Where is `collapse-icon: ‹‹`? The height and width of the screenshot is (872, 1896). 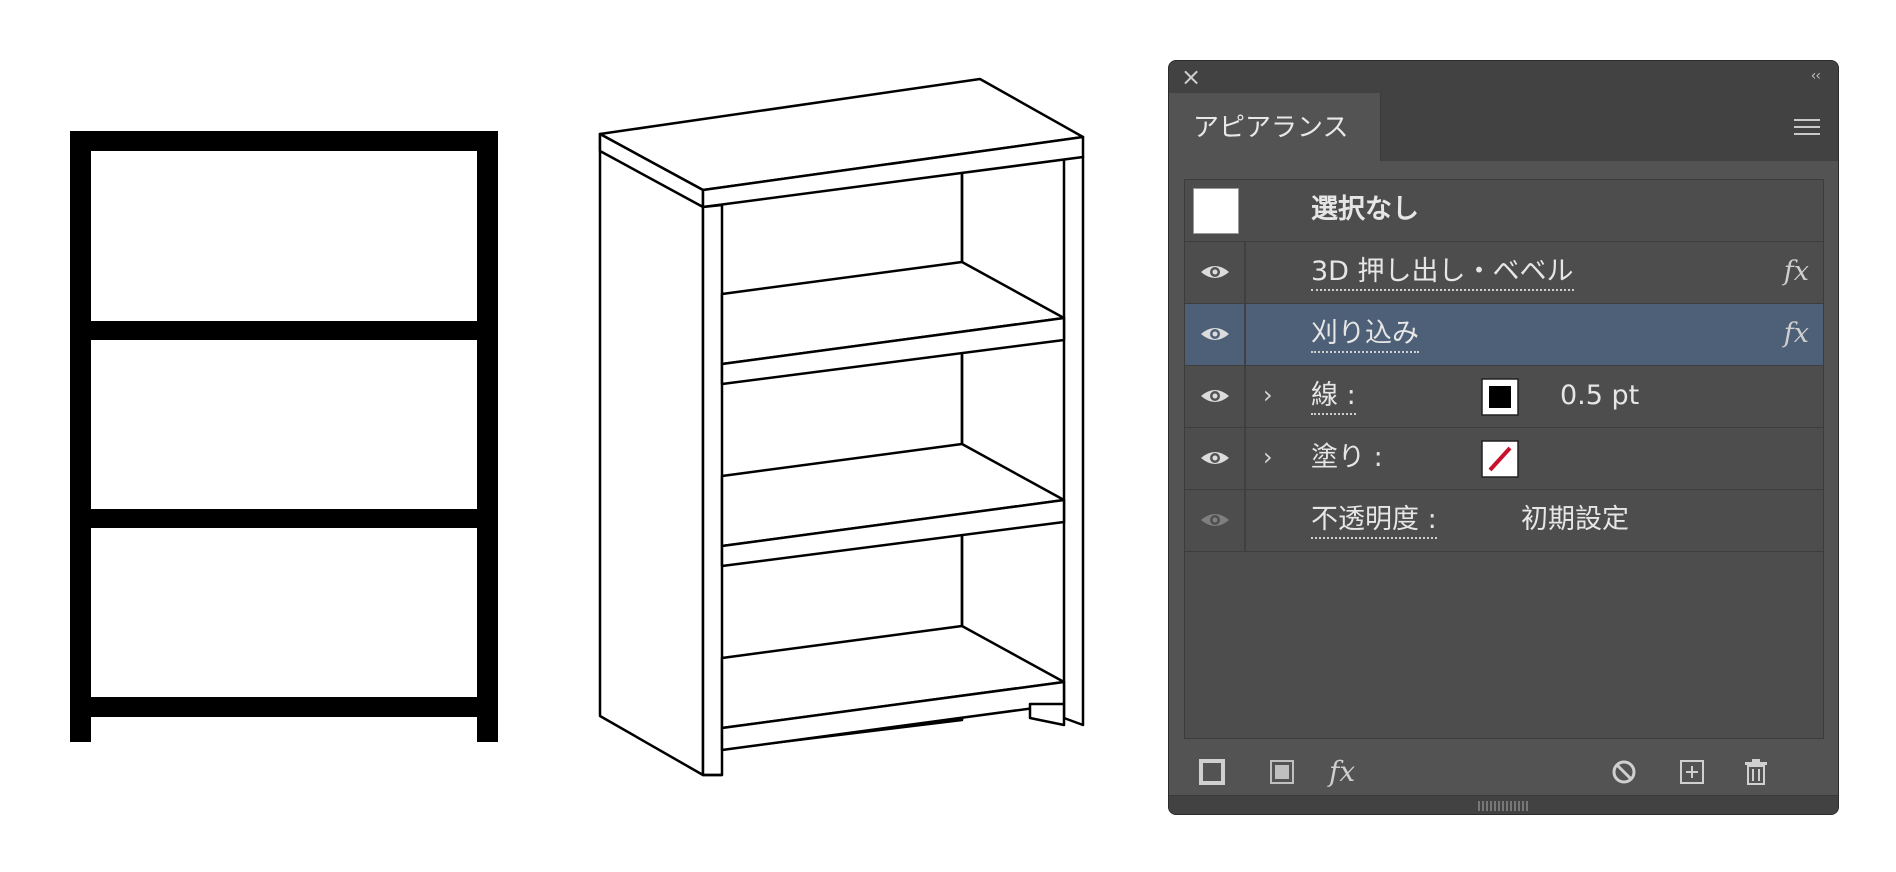
collapse-icon: ‹‹ is located at coordinates (1816, 76).